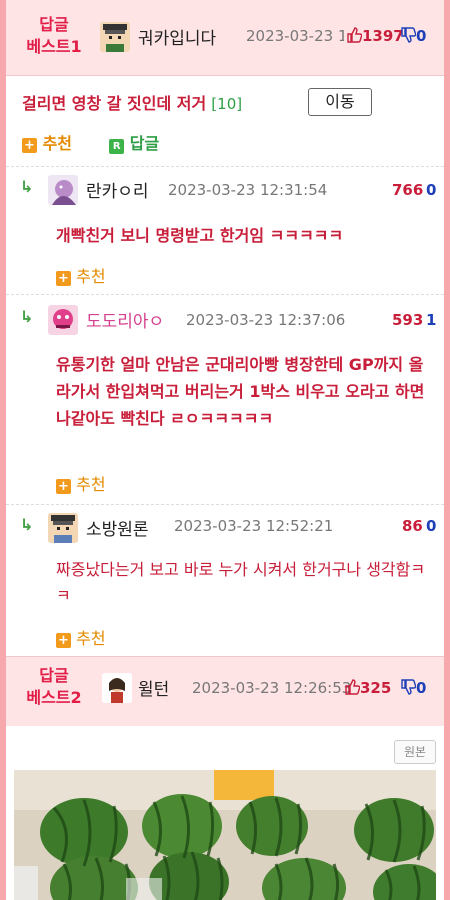 This screenshot has width=450, height=900. Describe the element at coordinates (225, 835) in the screenshot. I see `attached-photo-watermelons` at that location.